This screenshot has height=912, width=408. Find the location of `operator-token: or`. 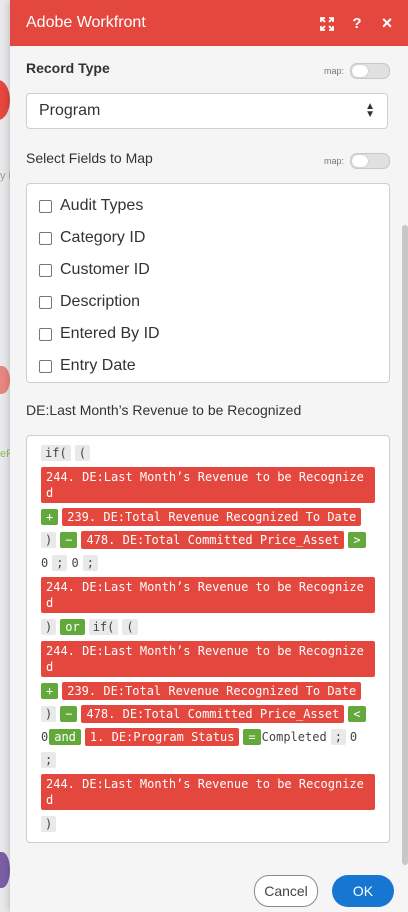

operator-token: or is located at coordinates (72, 627).